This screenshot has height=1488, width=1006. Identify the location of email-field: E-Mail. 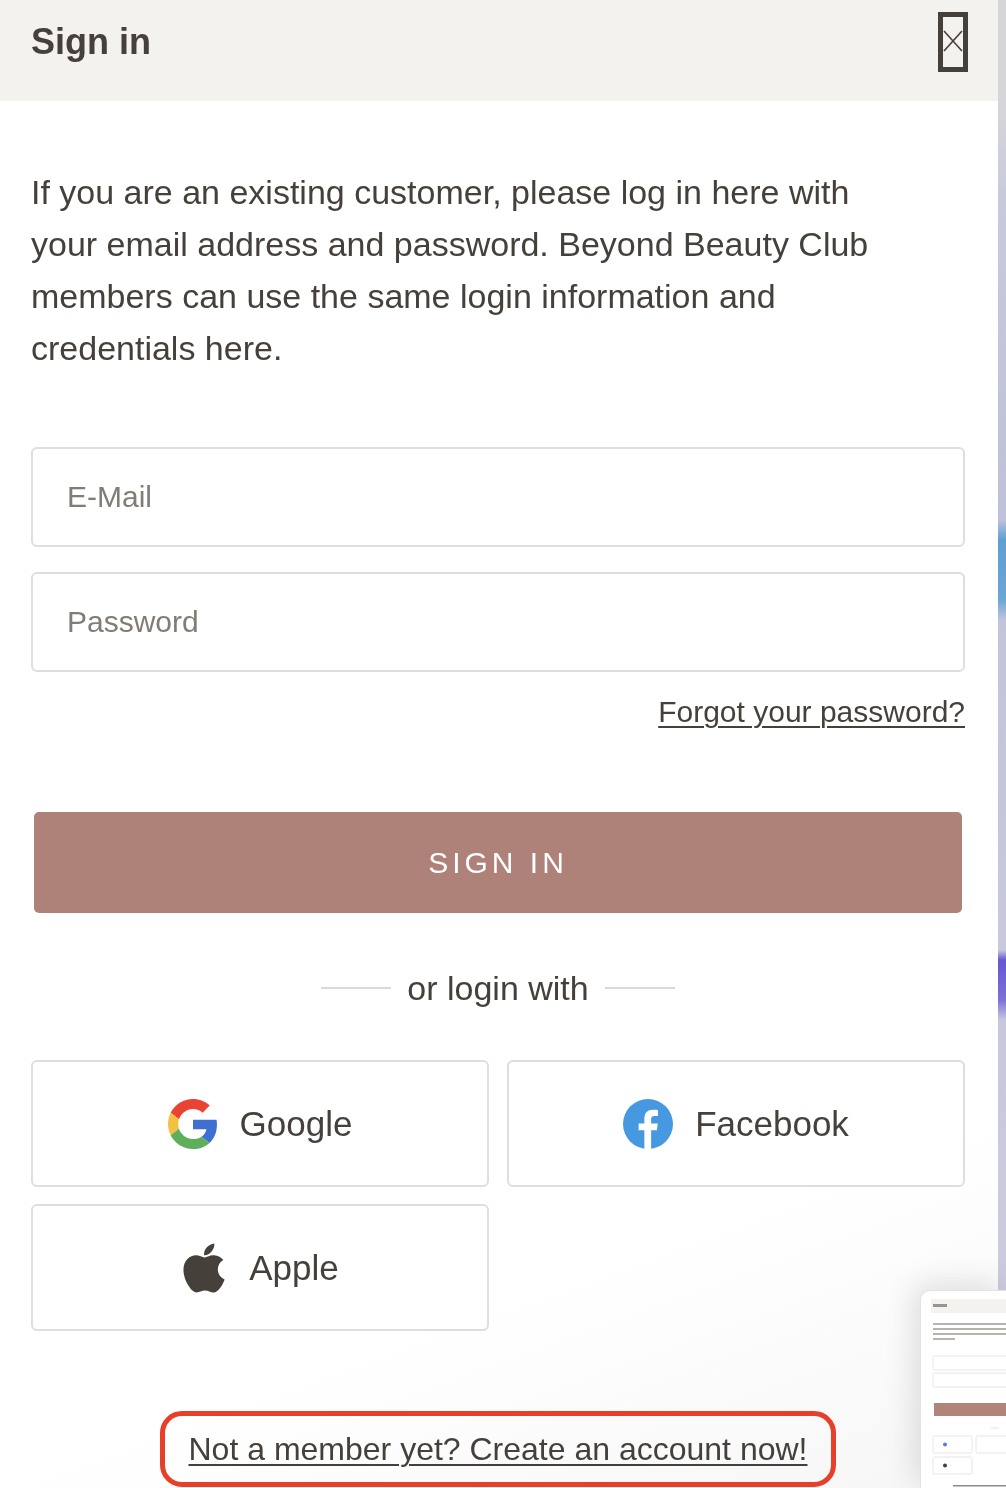
(498, 497).